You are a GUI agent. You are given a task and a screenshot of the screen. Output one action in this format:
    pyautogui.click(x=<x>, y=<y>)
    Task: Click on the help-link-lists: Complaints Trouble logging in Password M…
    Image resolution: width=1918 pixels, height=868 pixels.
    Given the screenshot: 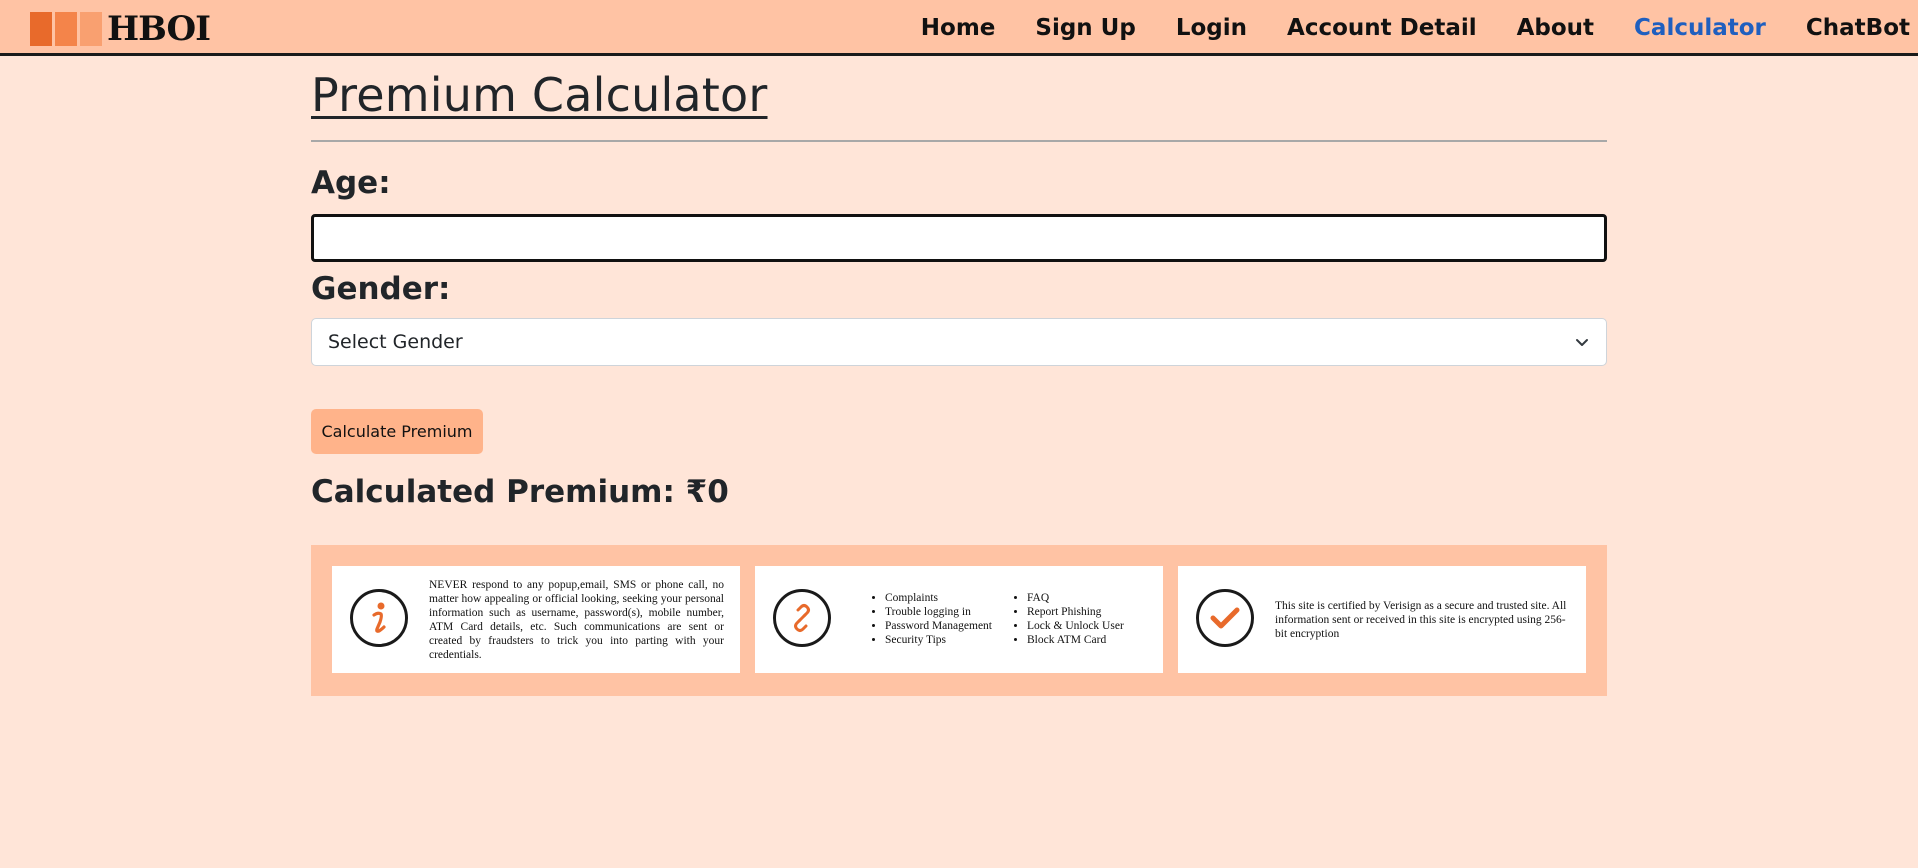 What is the action you would take?
    pyautogui.click(x=998, y=619)
    